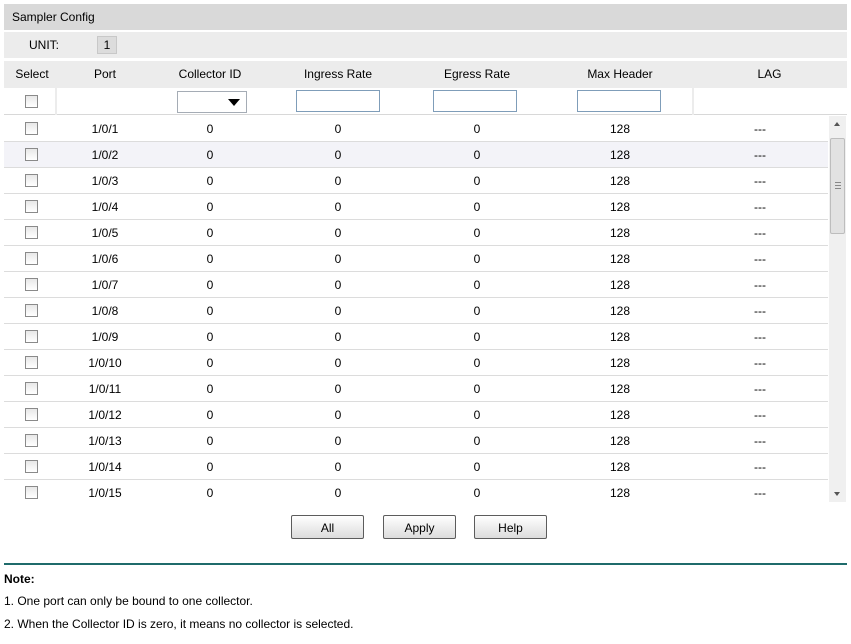 This screenshot has width=851, height=644. What do you see at coordinates (416, 467) in the screenshot?
I see `table-row: 1/0/14 0 0 0 128 ---` at bounding box center [416, 467].